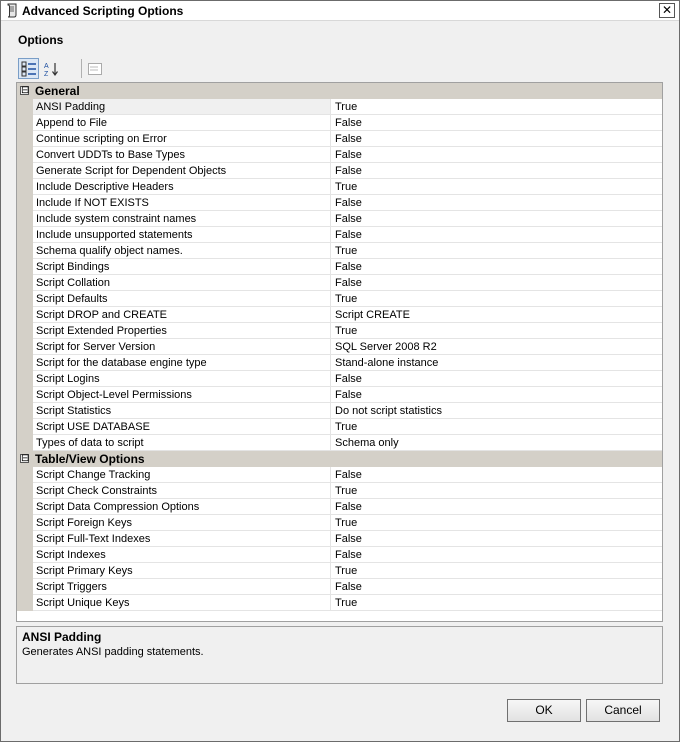 This screenshot has height=742, width=680. I want to click on property-name: Include If NOT EXISTS, so click(182, 203).